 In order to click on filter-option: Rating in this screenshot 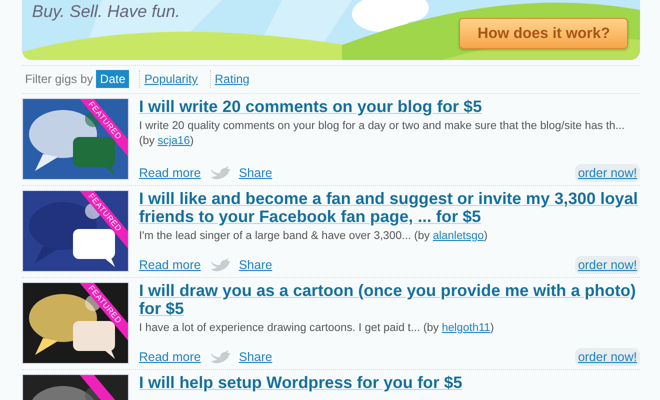, I will do `click(232, 79)`.